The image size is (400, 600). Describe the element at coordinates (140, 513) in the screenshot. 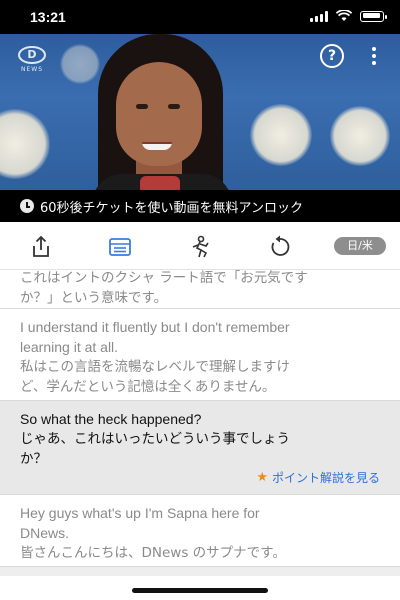

I see `transcript-english: Hey guys what's up I'm Sapna here for` at that location.